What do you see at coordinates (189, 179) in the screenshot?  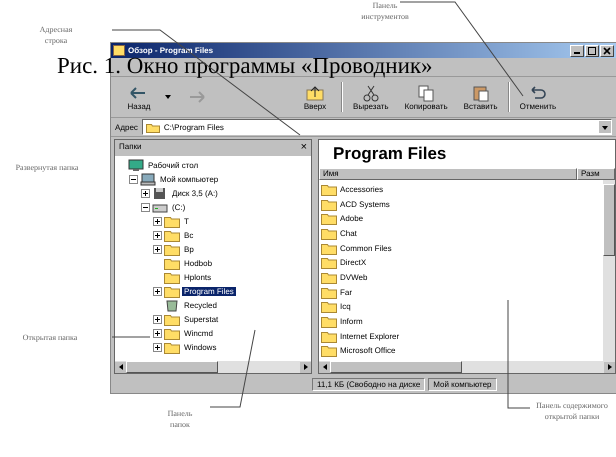 I see `tree-item: Мой компьютер` at bounding box center [189, 179].